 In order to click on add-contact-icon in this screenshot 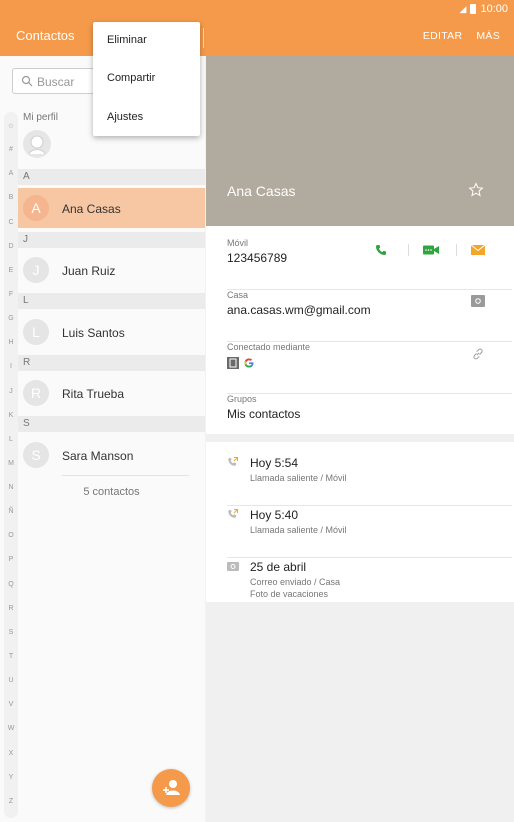, I will do `click(171, 787)`.